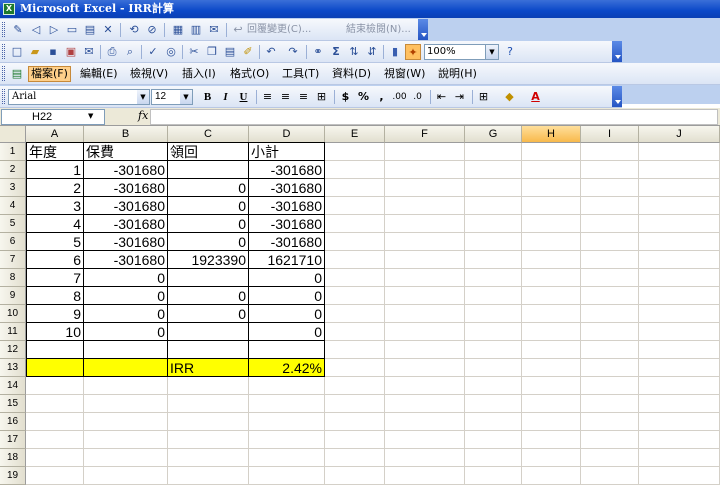 This screenshot has width=720, height=498. I want to click on menu-format: 格式(O), so click(249, 74).